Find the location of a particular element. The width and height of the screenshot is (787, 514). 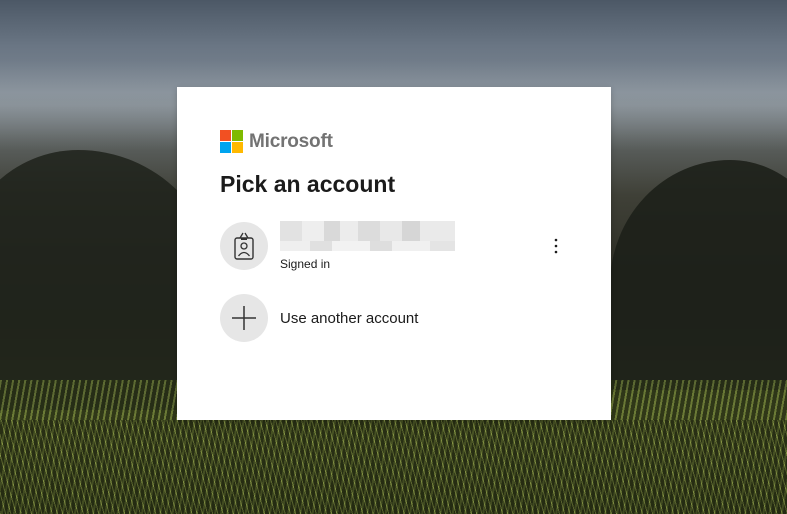

badge-person-icon is located at coordinates (244, 246).